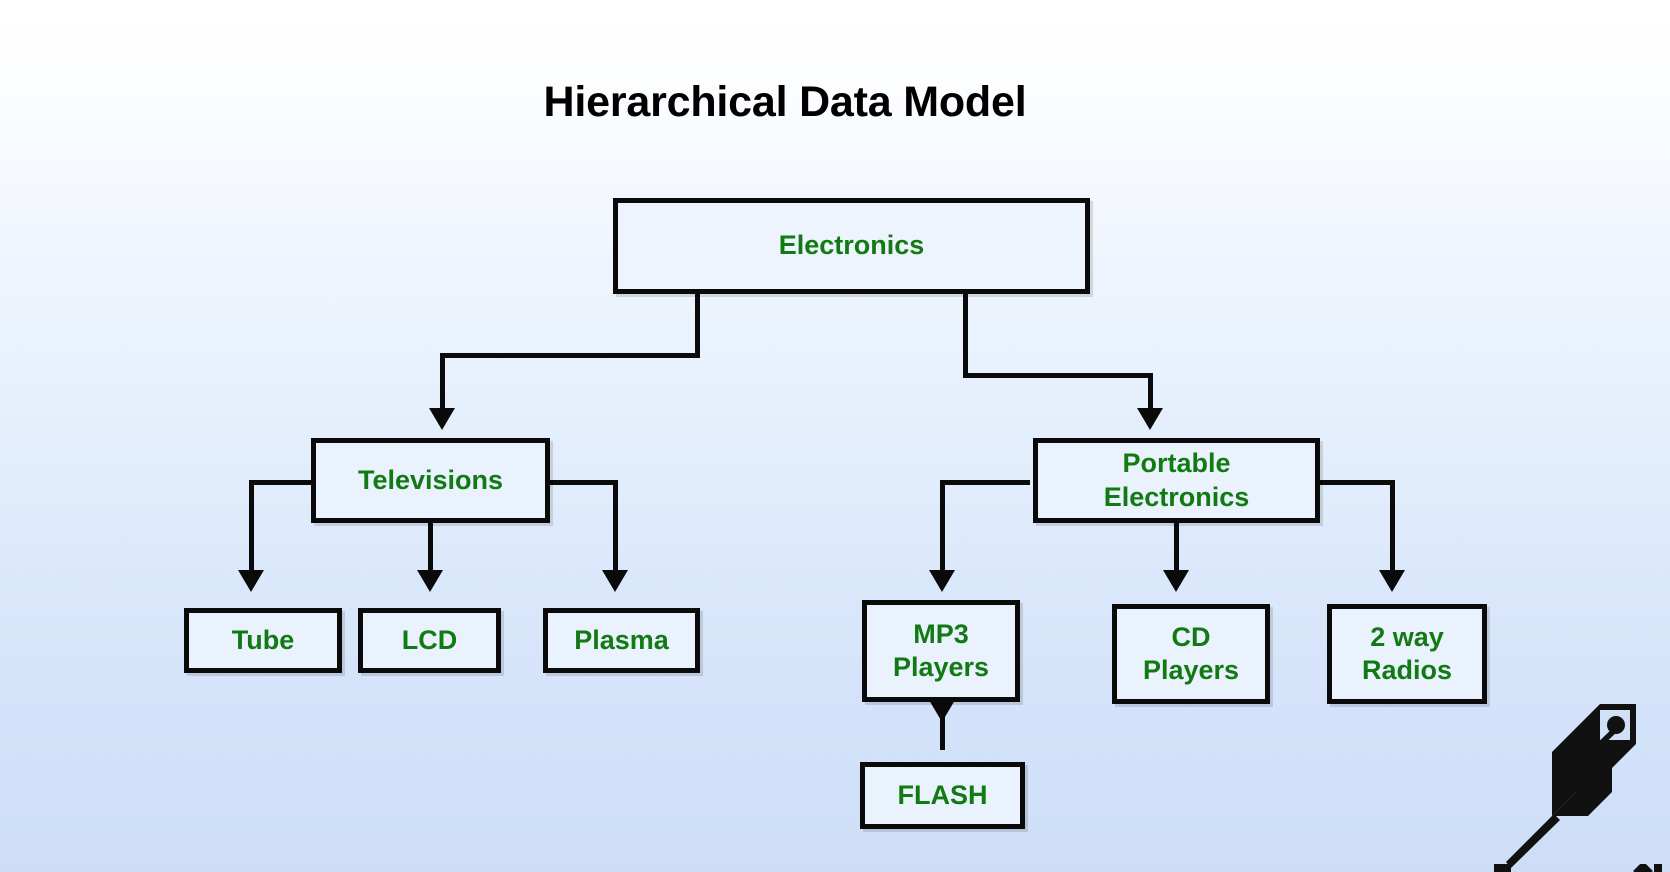 The height and width of the screenshot is (872, 1670). I want to click on brand-wordmark, so click(1578, 868).